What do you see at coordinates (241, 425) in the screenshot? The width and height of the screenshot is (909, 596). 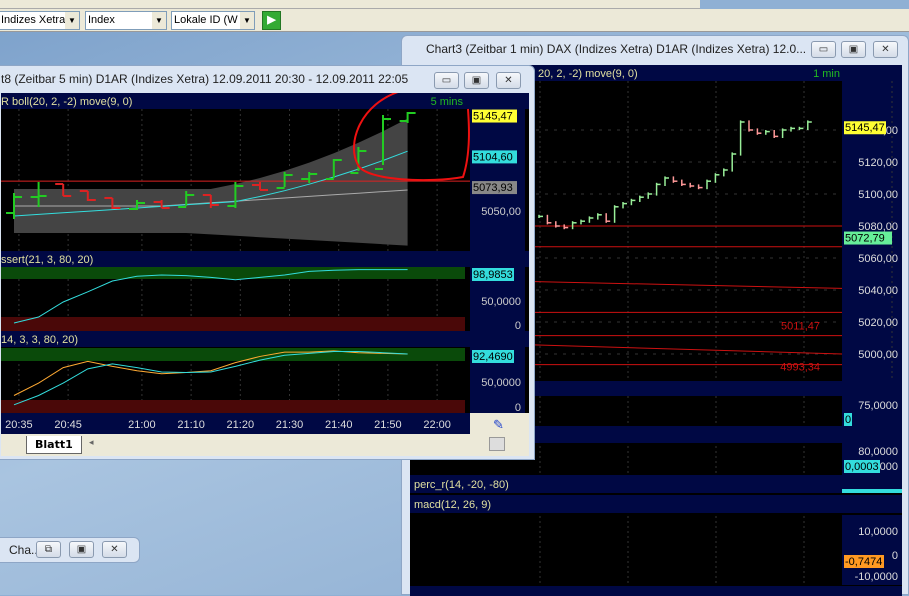 I see `time-label: 21:20` at bounding box center [241, 425].